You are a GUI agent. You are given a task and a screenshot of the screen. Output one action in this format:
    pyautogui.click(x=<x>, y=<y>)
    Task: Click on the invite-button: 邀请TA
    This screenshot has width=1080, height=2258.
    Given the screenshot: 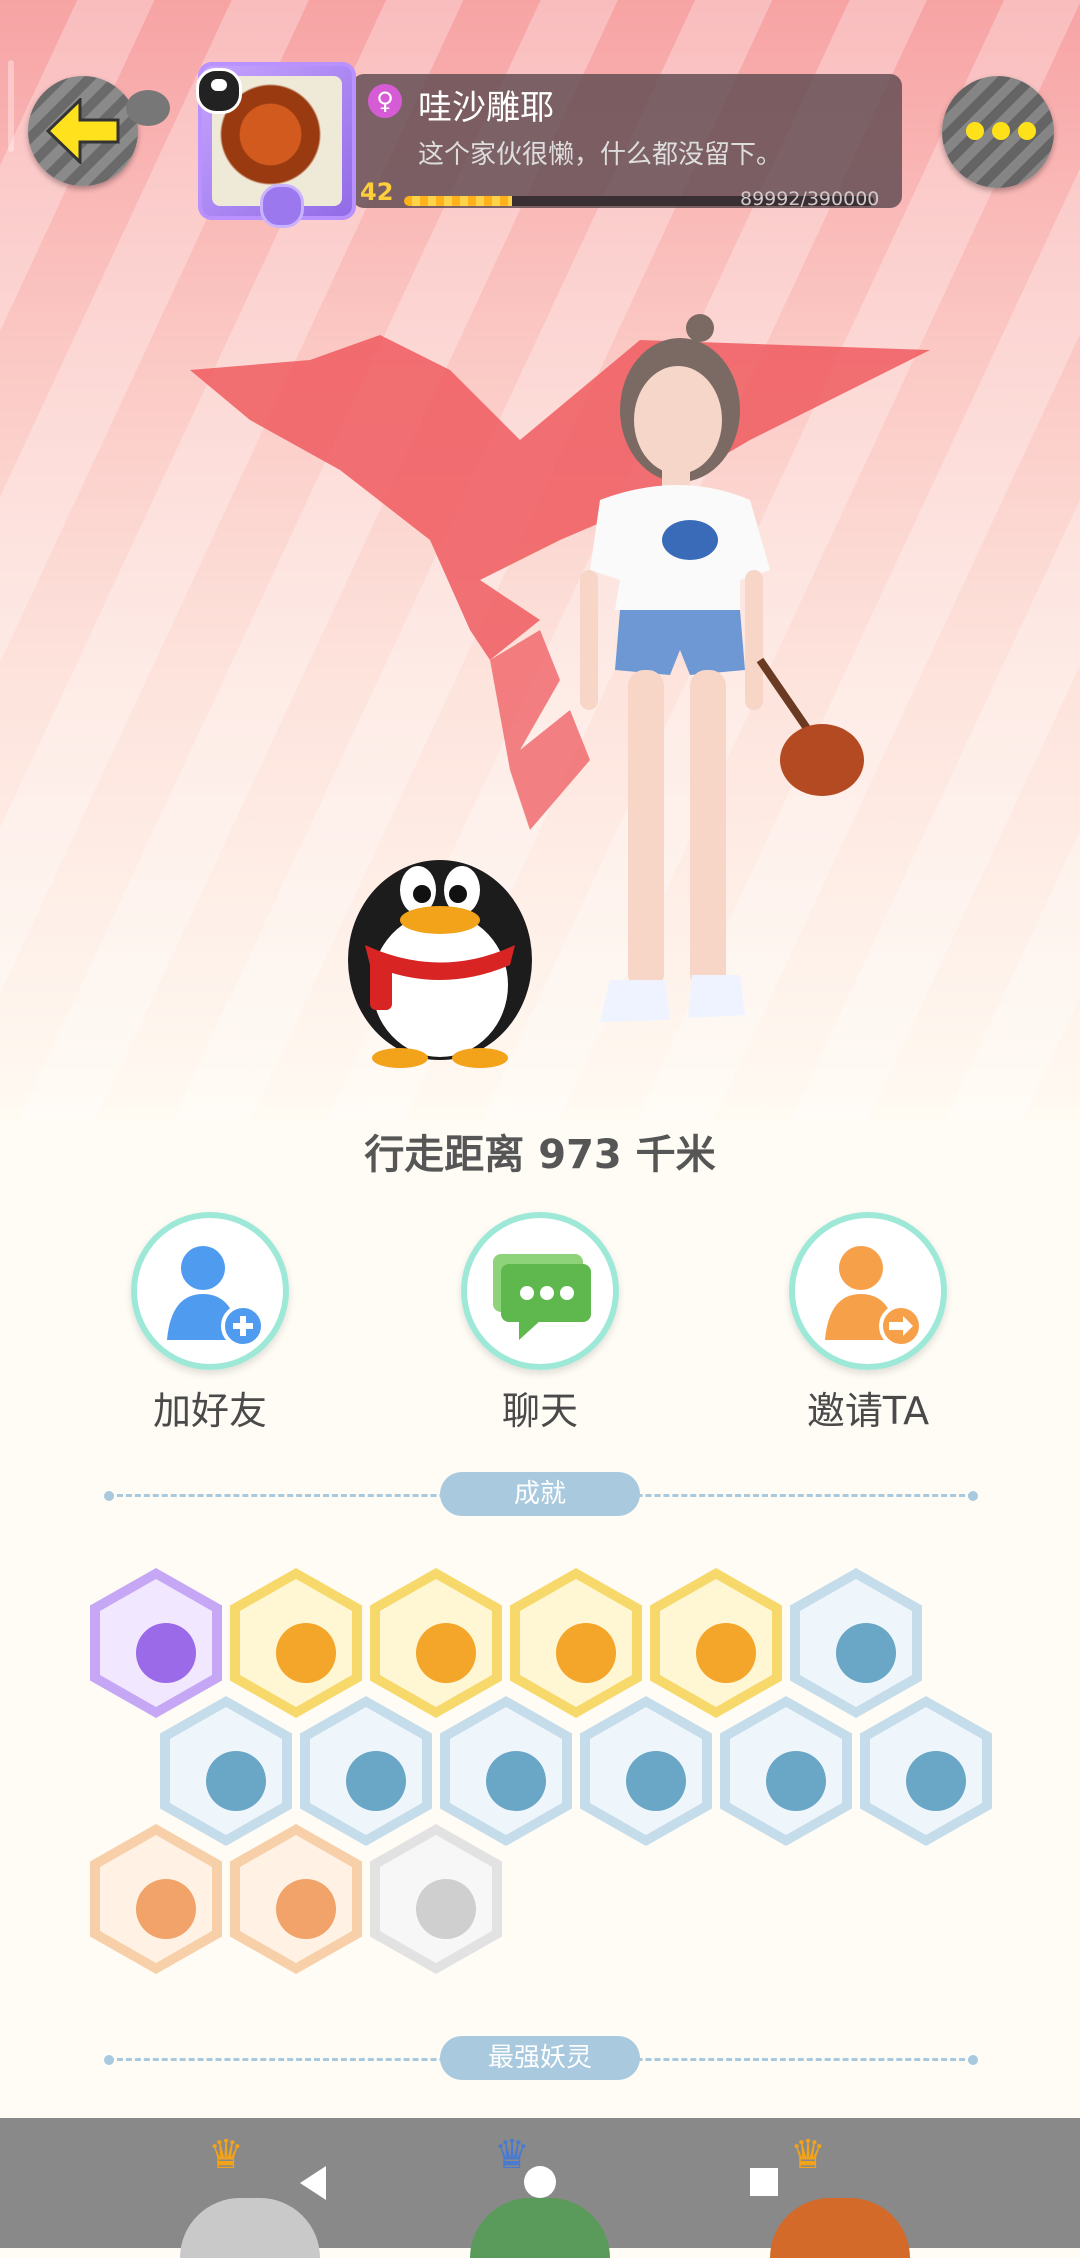 What is the action you would take?
    pyautogui.click(x=868, y=1323)
    